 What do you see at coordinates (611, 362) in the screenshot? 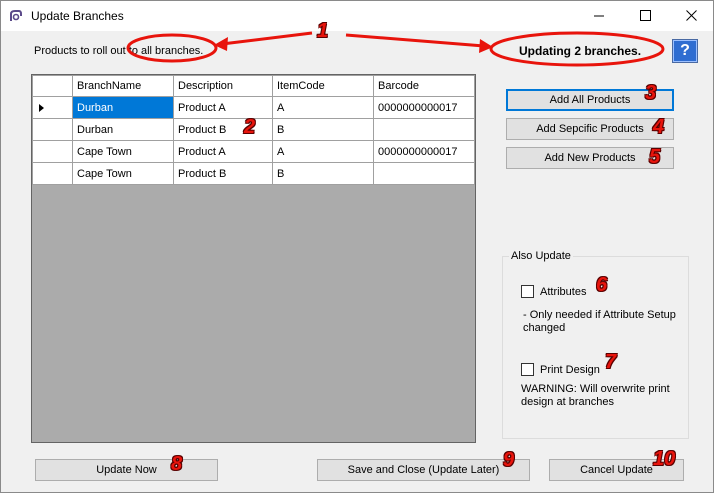
I see `annotation-number-7: 7` at bounding box center [611, 362].